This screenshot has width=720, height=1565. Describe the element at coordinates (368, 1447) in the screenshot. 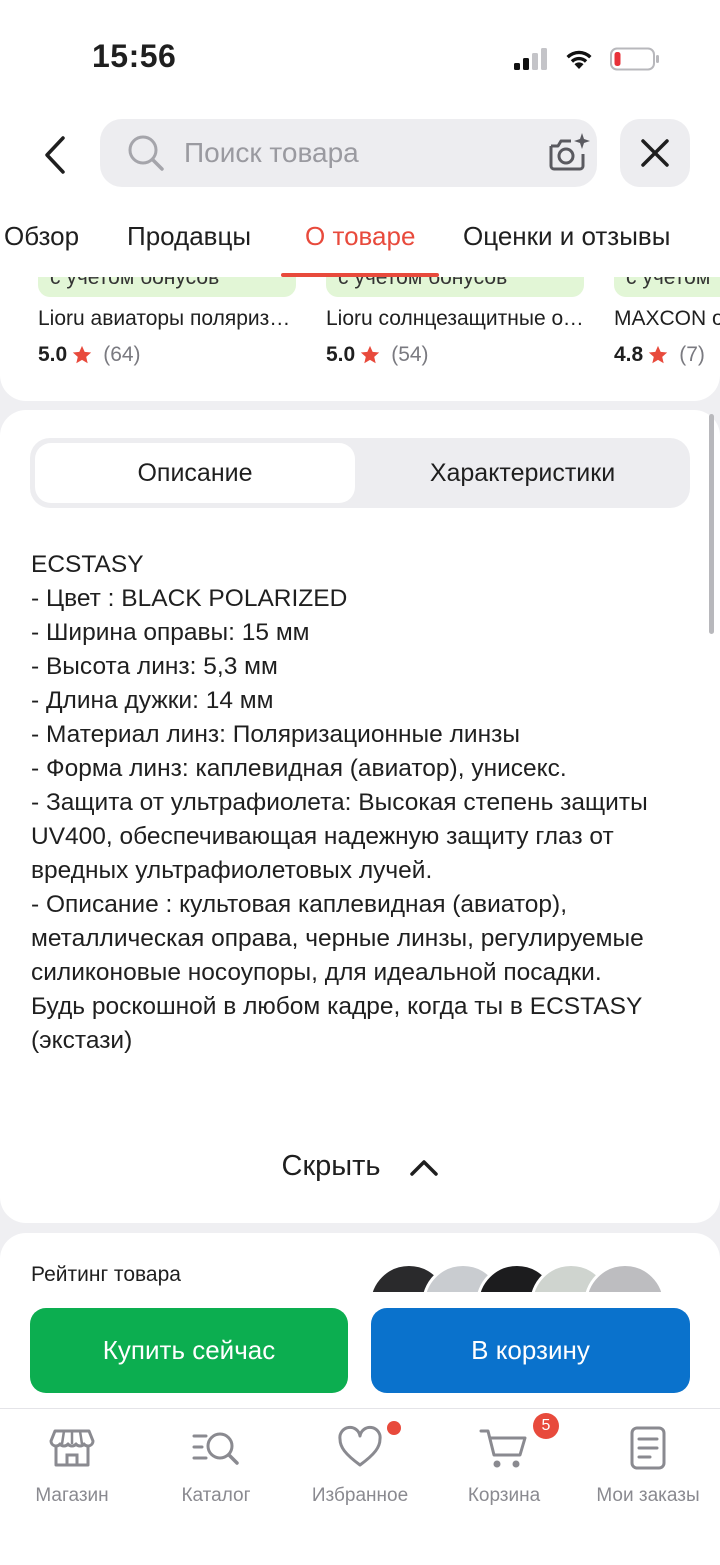

I see `heart-icon` at that location.